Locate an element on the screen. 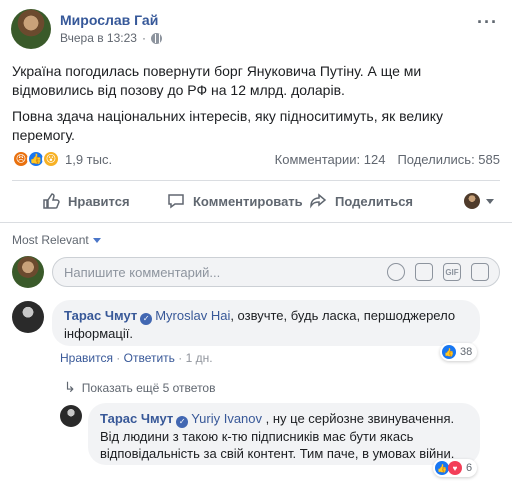 Image resolution: width=512 pixels, height=489 pixels. reply-avatar is located at coordinates (71, 416).